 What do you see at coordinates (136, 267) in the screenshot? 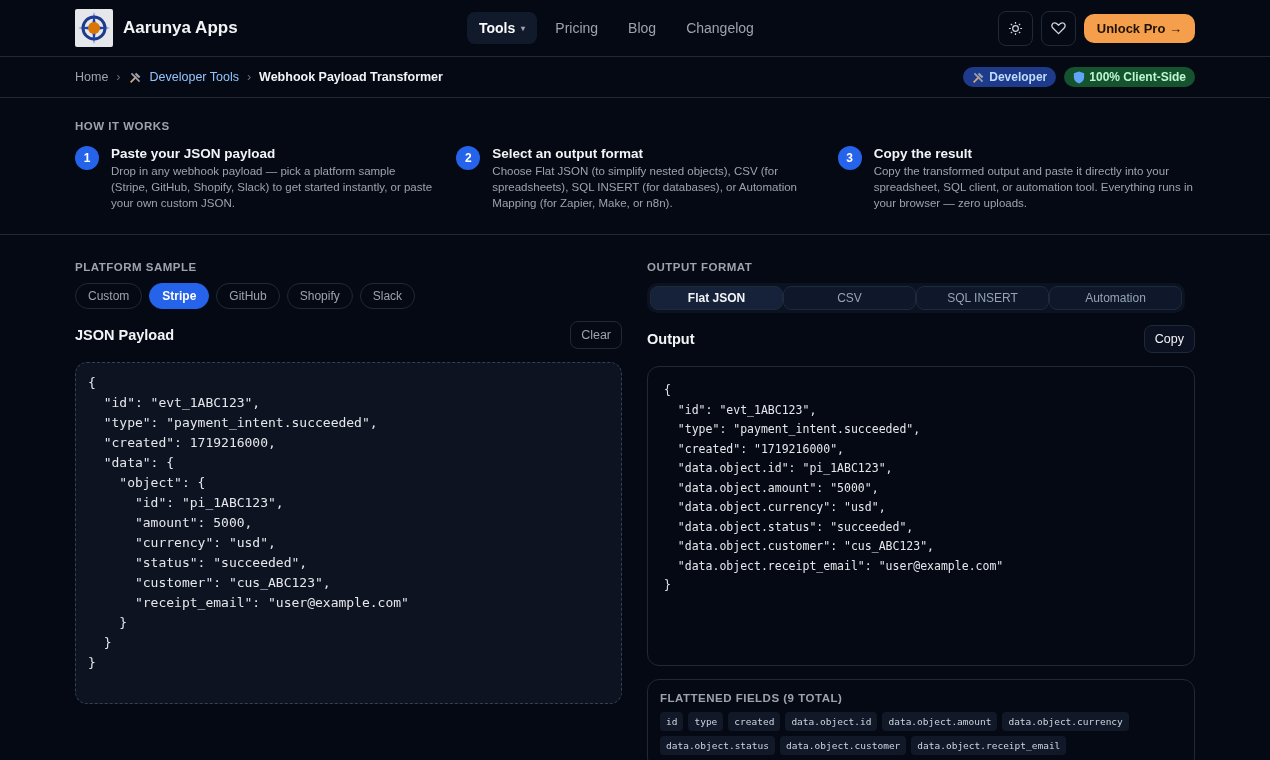
I see `section-label: PLATFORM SAMPLE` at bounding box center [136, 267].